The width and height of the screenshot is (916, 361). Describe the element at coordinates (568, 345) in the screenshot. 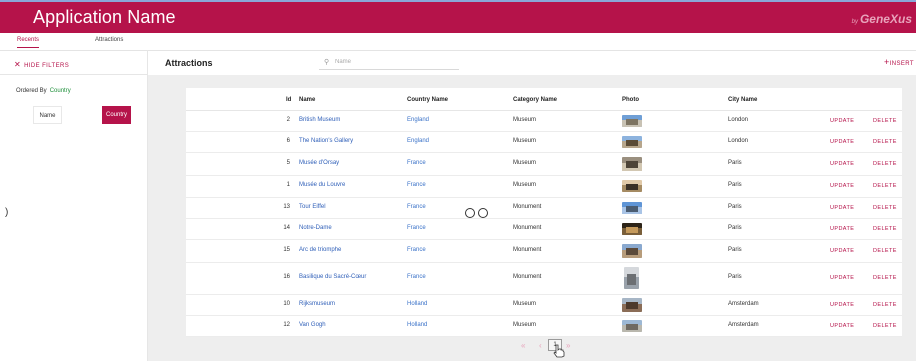

I see `next-page-button: »` at that location.